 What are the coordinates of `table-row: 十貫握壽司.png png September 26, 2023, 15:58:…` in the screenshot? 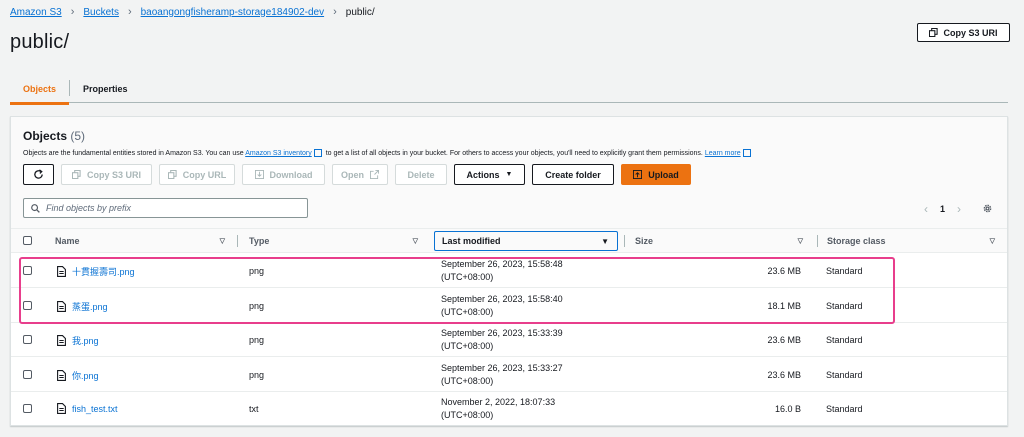 It's located at (509, 271).